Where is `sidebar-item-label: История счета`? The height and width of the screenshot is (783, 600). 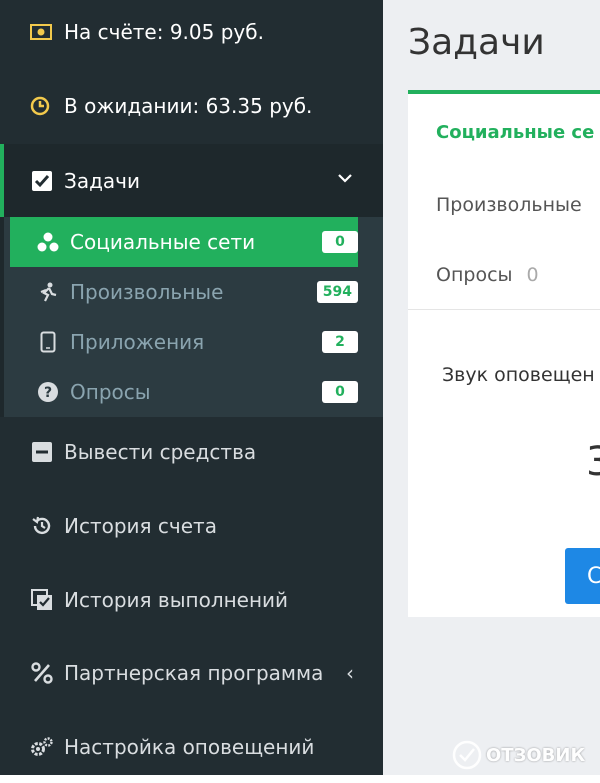 sidebar-item-label: История счета is located at coordinates (140, 526).